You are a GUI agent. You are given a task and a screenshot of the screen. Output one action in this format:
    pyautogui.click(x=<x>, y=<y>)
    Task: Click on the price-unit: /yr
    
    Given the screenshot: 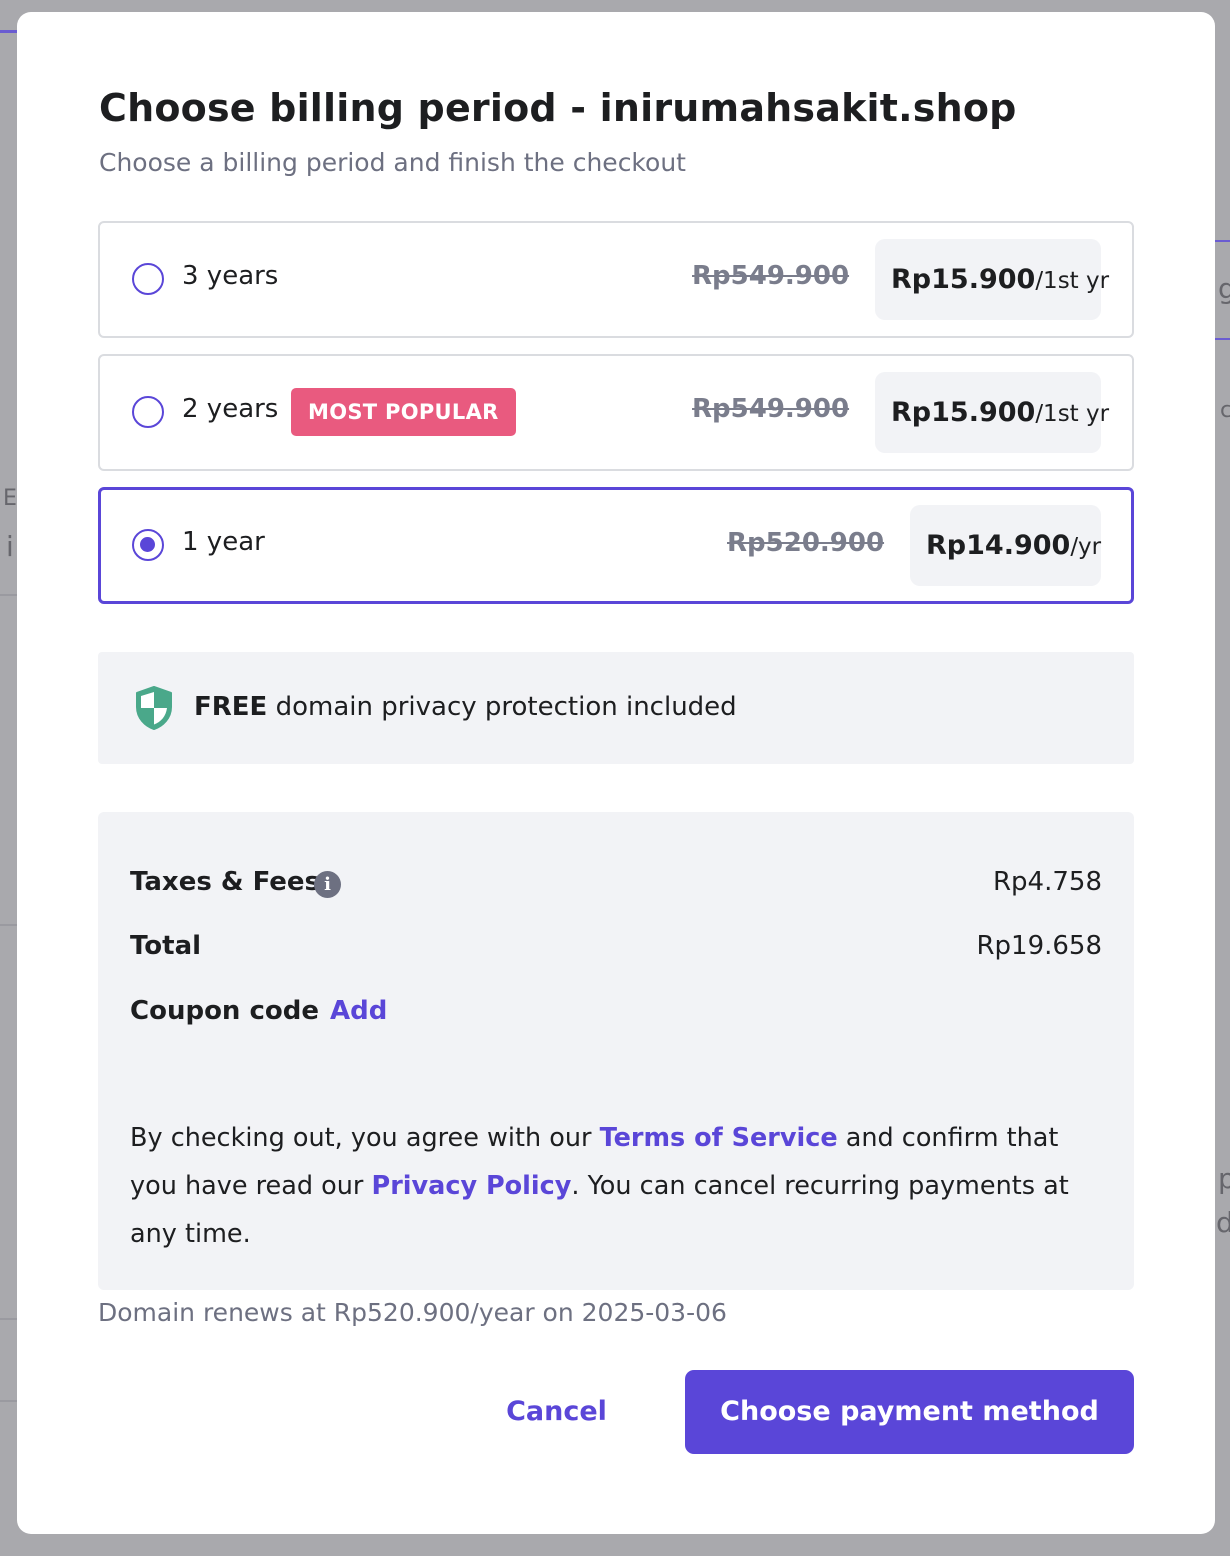 What is the action you would take?
    pyautogui.click(x=1086, y=547)
    